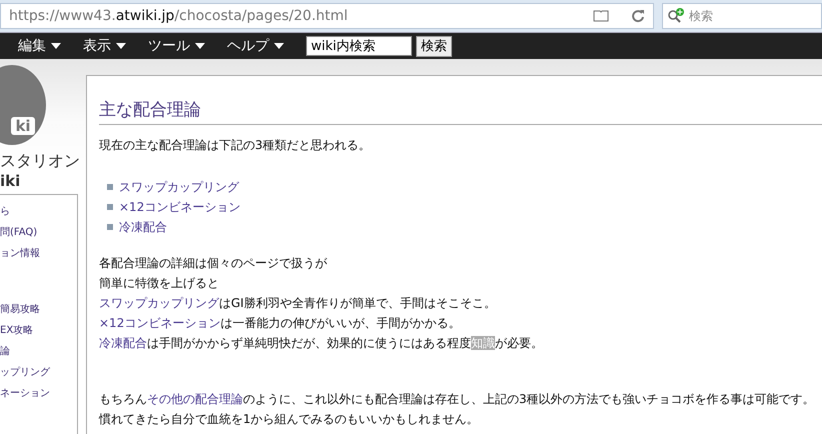 The image size is (822, 434). What do you see at coordinates (742, 16) in the screenshot?
I see `browser-search-field: 検索` at bounding box center [742, 16].